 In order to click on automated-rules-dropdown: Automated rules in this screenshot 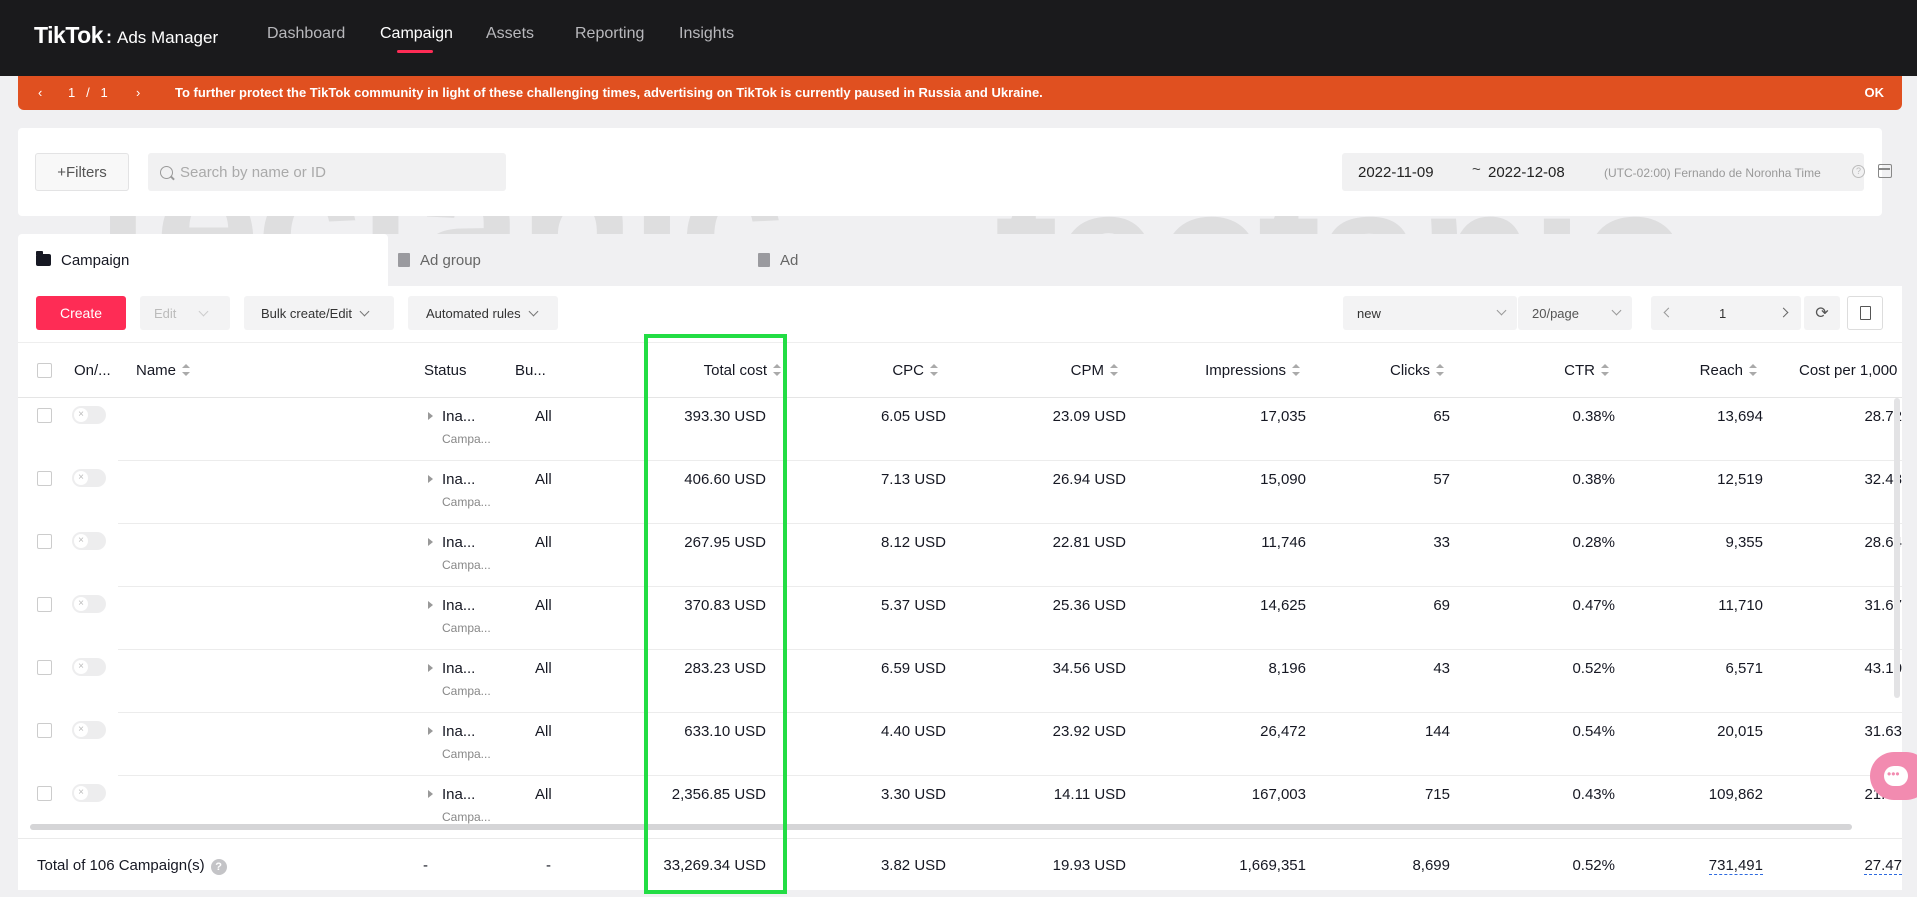, I will do `click(483, 313)`.